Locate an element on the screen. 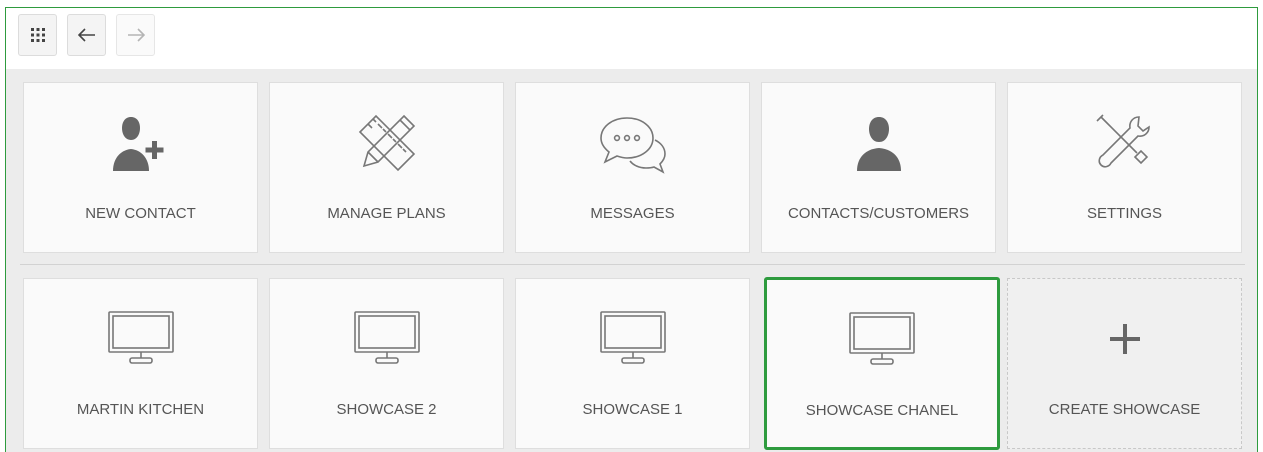 Image resolution: width=1263 pixels, height=452 pixels. arrow-right-icon is located at coordinates (136, 35).